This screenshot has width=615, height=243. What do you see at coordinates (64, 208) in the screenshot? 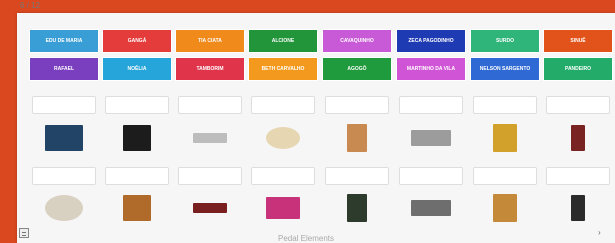
I see `tamborim-instrument-image` at bounding box center [64, 208].